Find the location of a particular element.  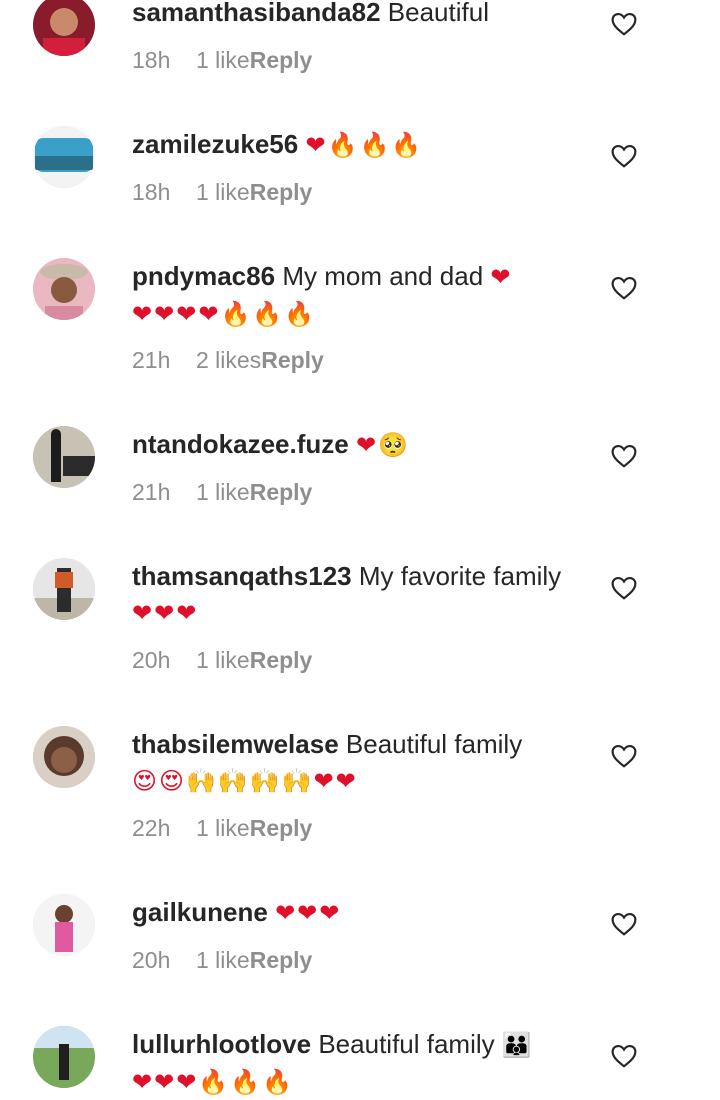

comment-username: zamilezuke56 is located at coordinates (215, 144).